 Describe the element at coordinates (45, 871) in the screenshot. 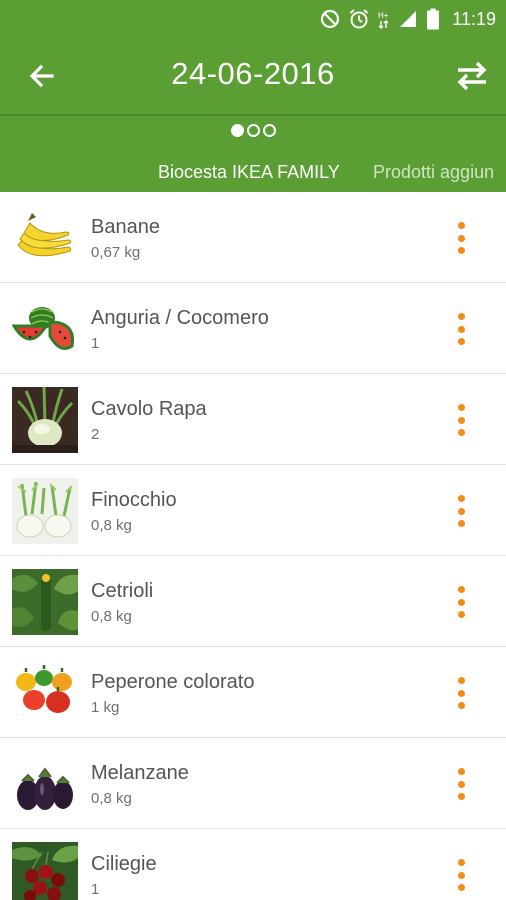

I see `cherries-image` at that location.